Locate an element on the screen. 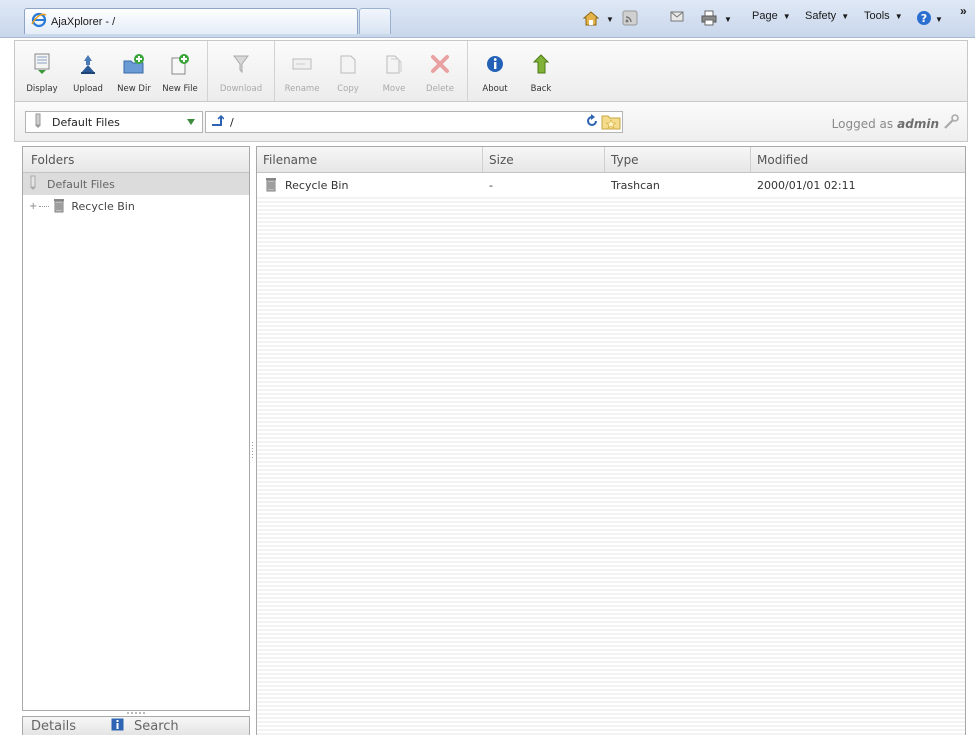  refresh-button is located at coordinates (592, 122).